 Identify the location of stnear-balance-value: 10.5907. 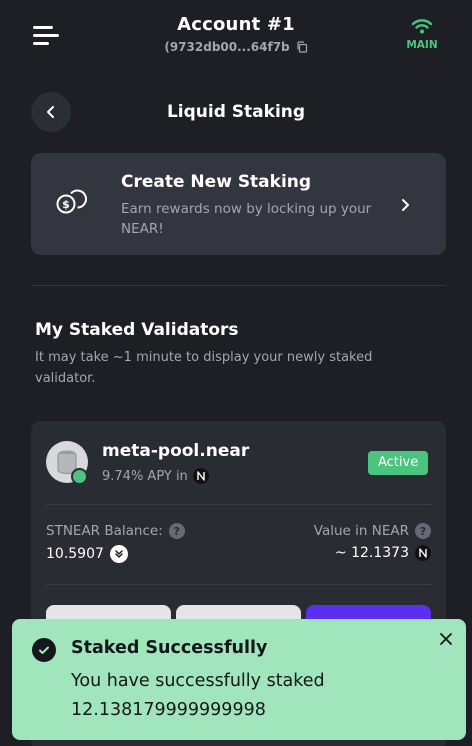
(75, 554).